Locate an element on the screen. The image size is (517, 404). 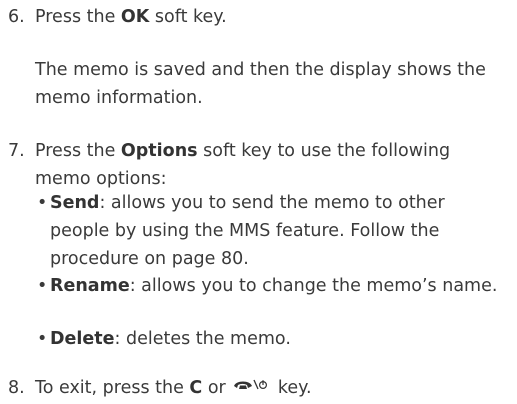
list-item: • Delete: deletes the memo. is located at coordinates (273, 339).